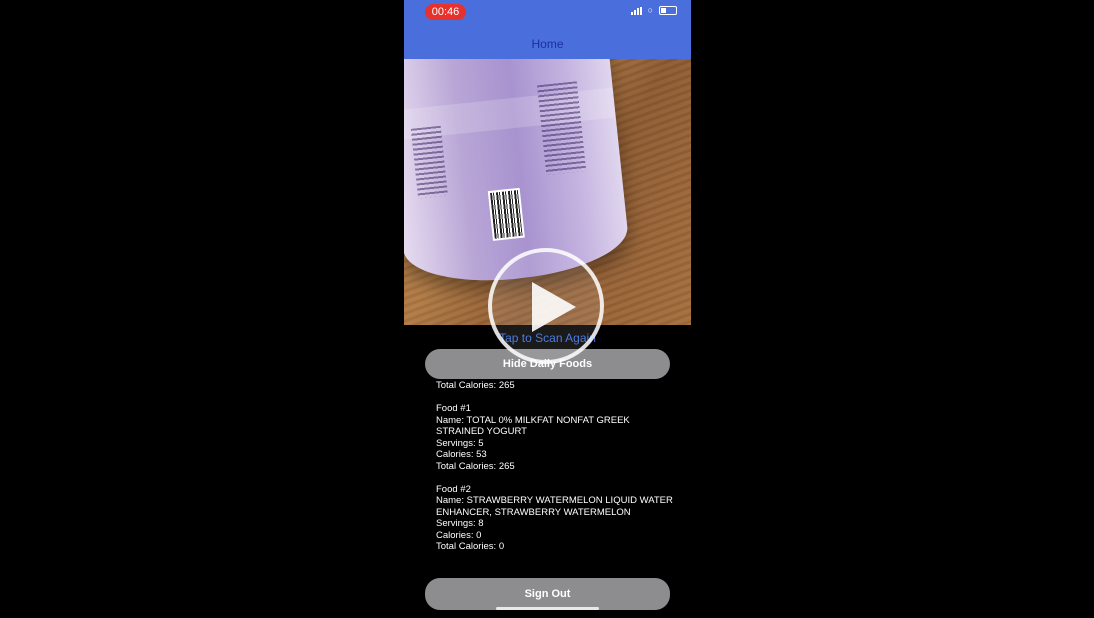 The image size is (1094, 618). Describe the element at coordinates (460, 523) in the screenshot. I see `food-servings: Servings: 8` at that location.